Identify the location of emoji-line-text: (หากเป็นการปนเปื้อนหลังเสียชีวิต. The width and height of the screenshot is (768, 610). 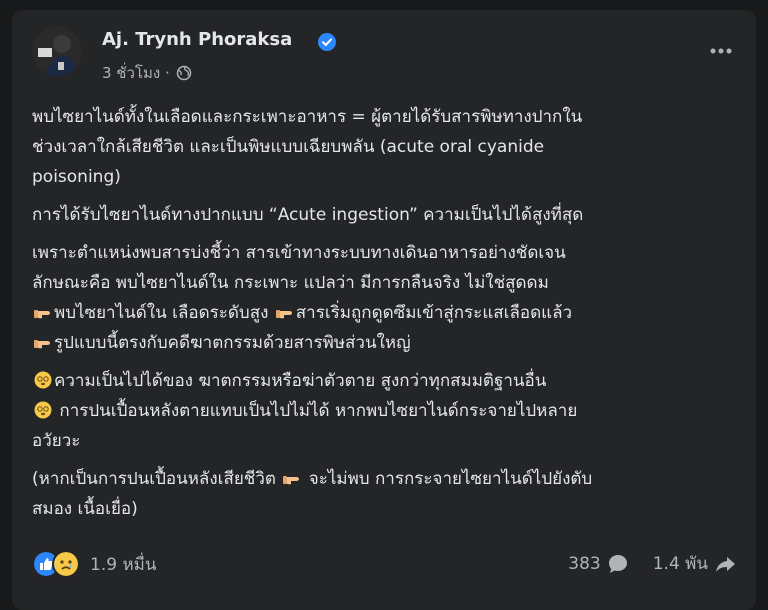
(154, 479).